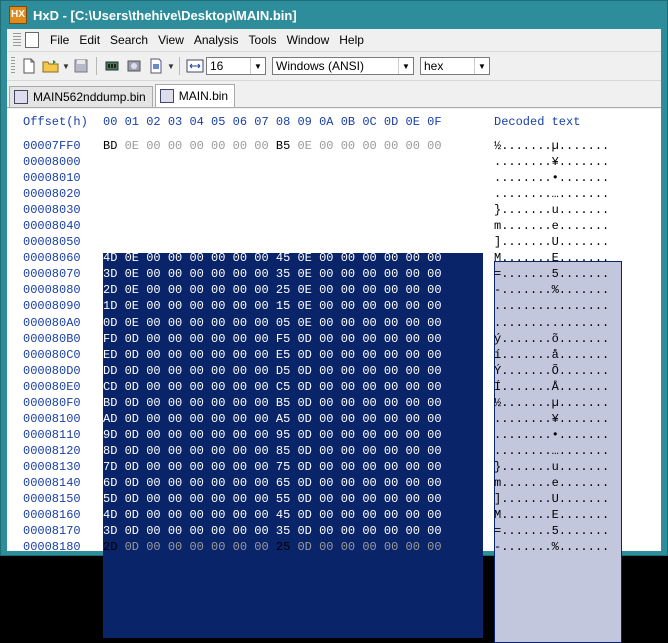 This screenshot has width=668, height=643. What do you see at coordinates (114, 146) in the screenshot?
I see `hex-byte: BD` at bounding box center [114, 146].